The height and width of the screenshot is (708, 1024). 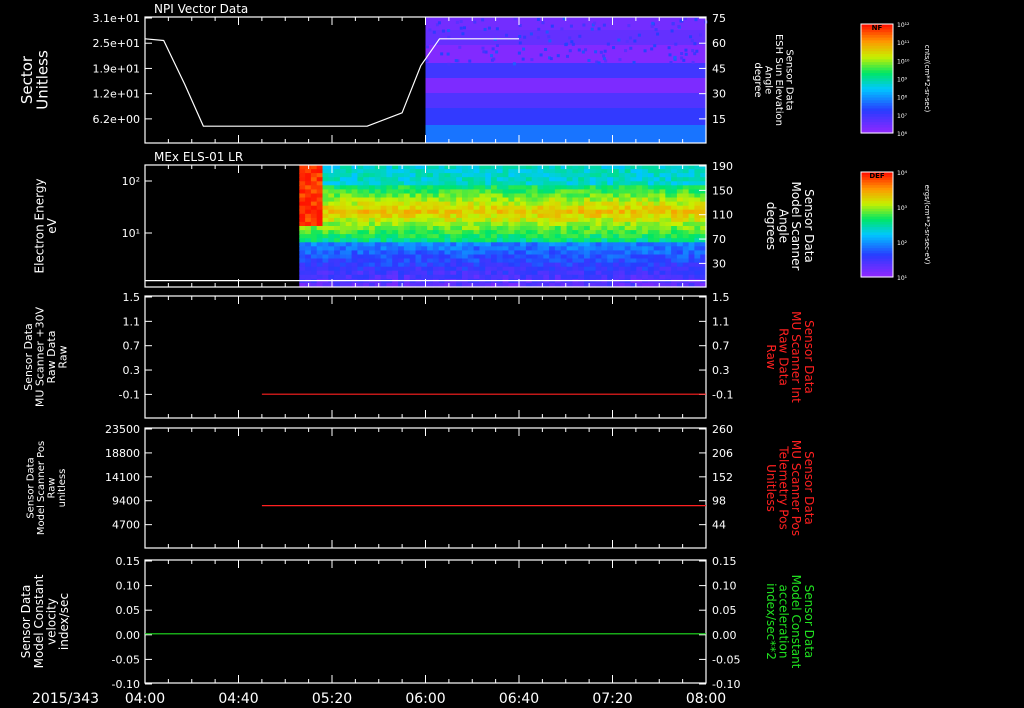 I want to click on y-tick-label-right: -0.1, so click(x=722, y=394).